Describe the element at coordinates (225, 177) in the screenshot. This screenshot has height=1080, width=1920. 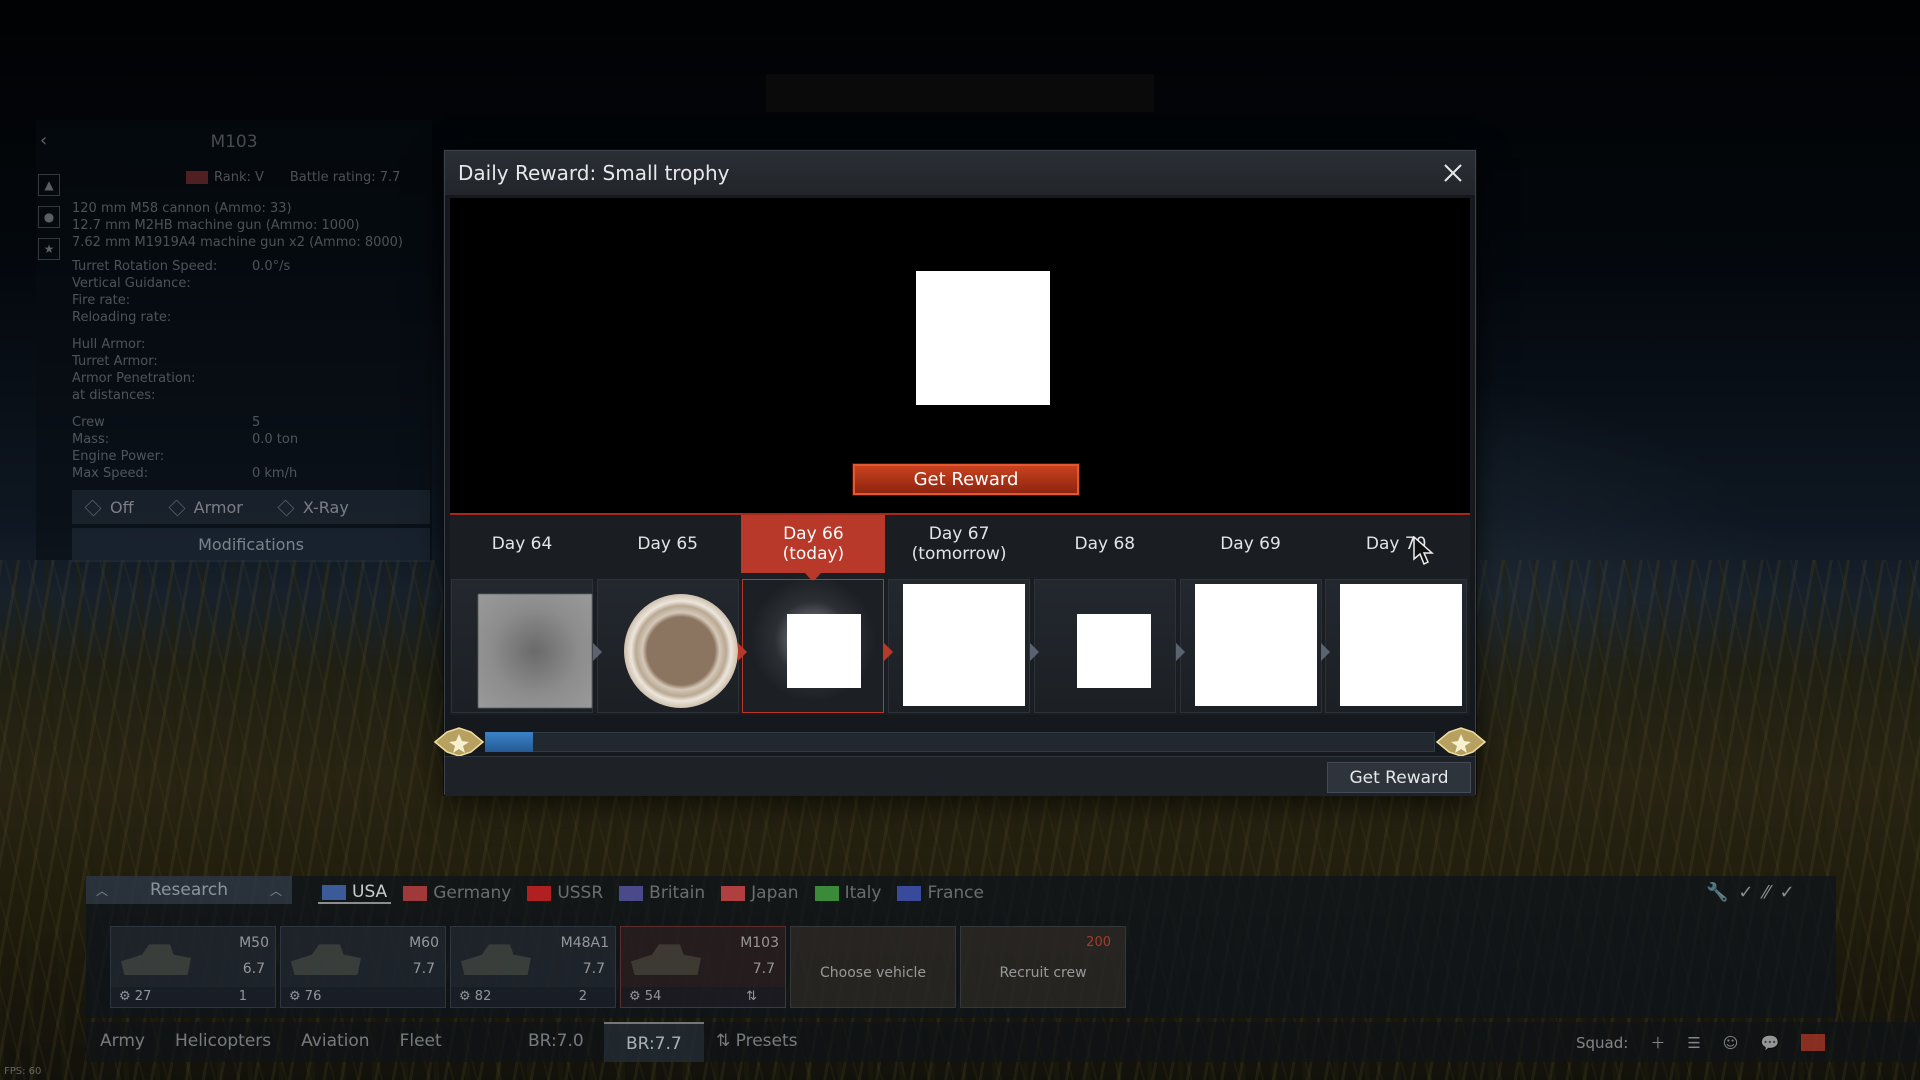
I see `vehicle-rank: Rank: V` at that location.